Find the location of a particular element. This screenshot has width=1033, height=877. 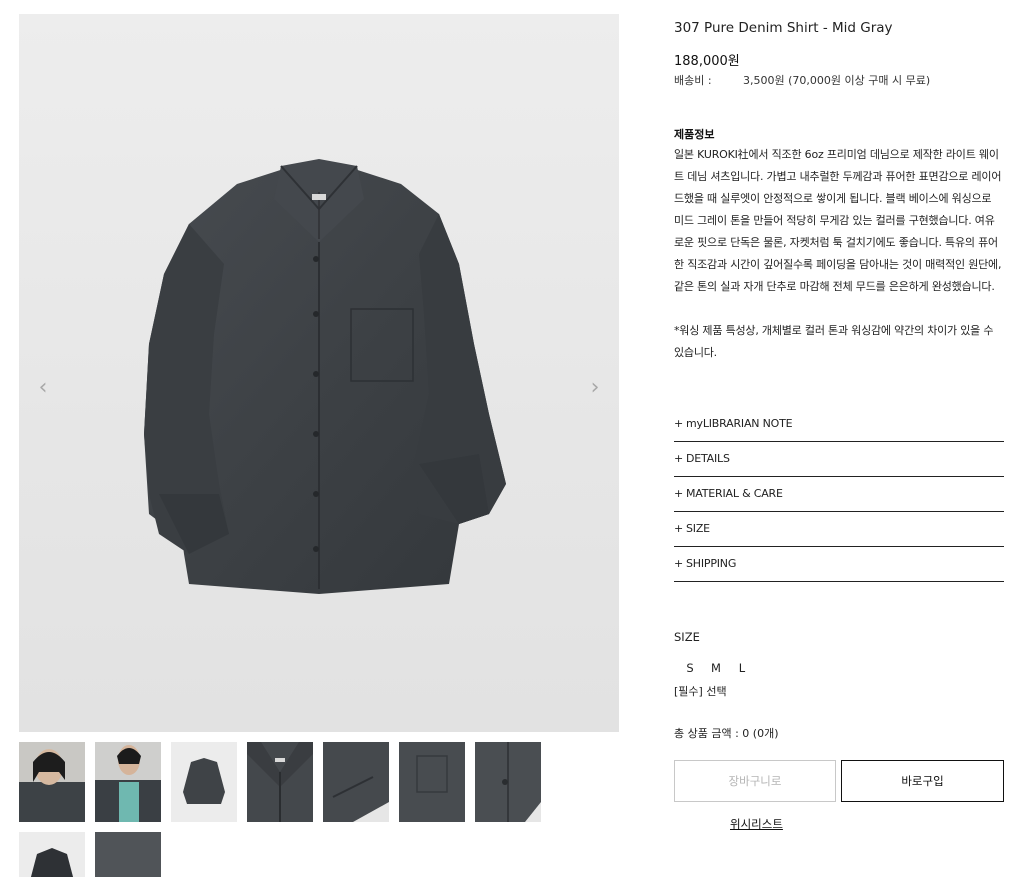

shipping-label: 배송비 : is located at coordinates (693, 80).